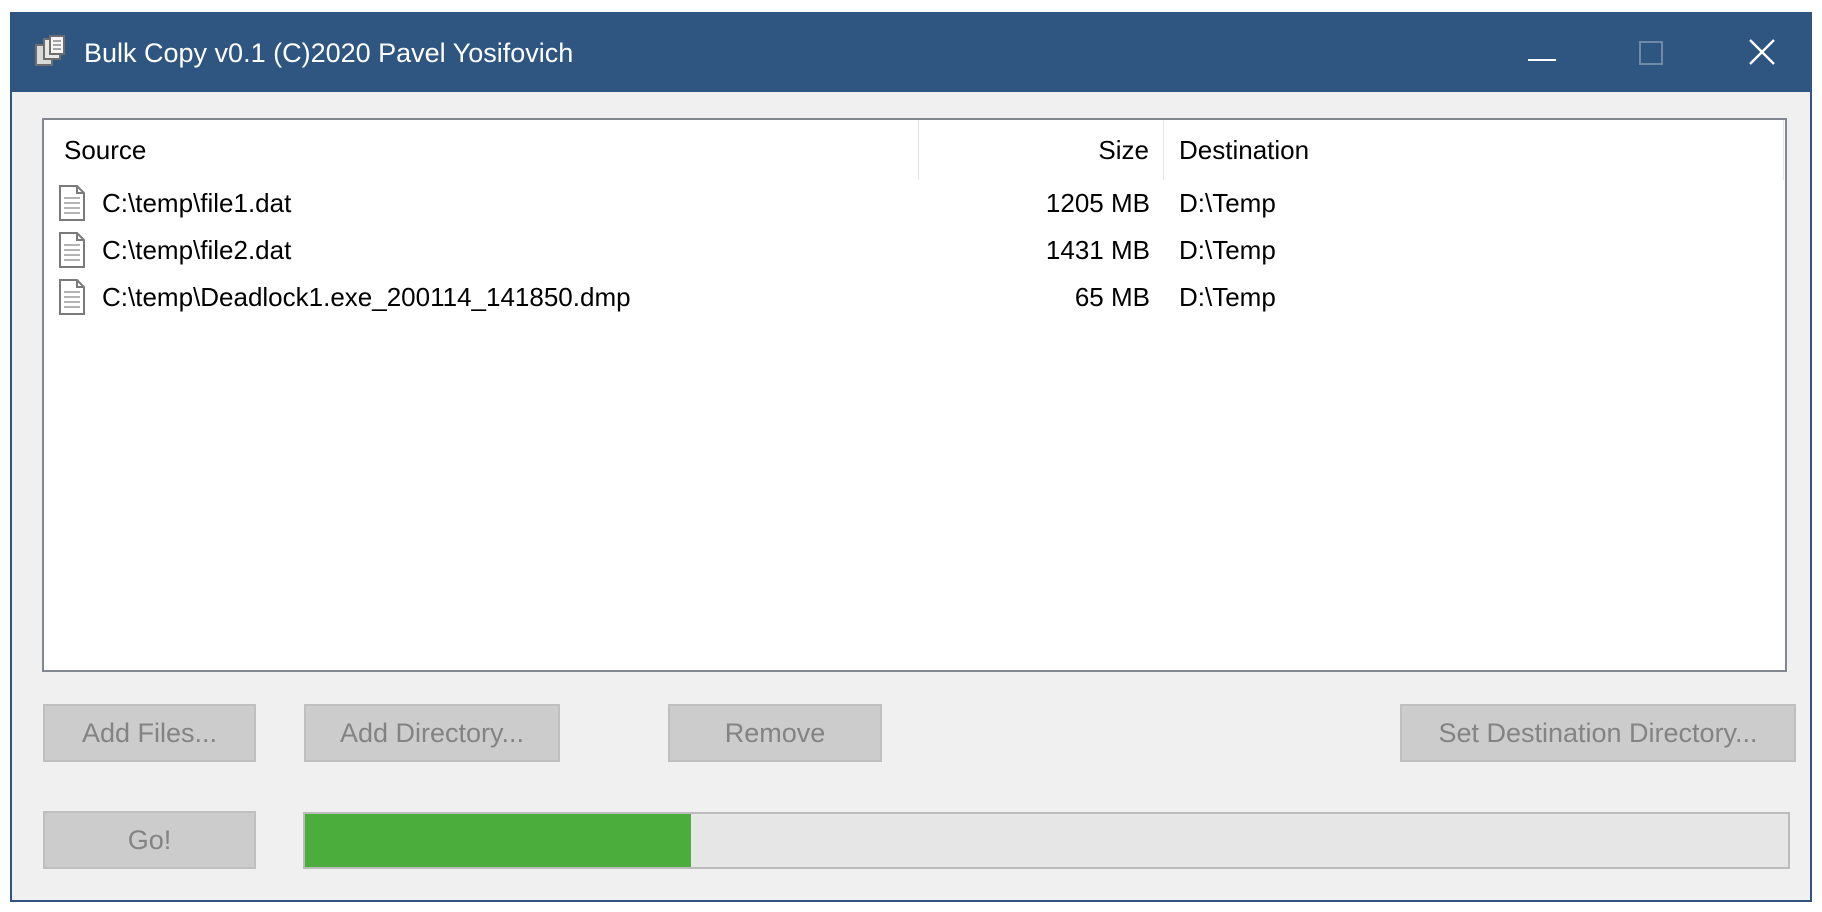 This screenshot has height=912, width=1822. I want to click on close-icon, so click(1762, 52).